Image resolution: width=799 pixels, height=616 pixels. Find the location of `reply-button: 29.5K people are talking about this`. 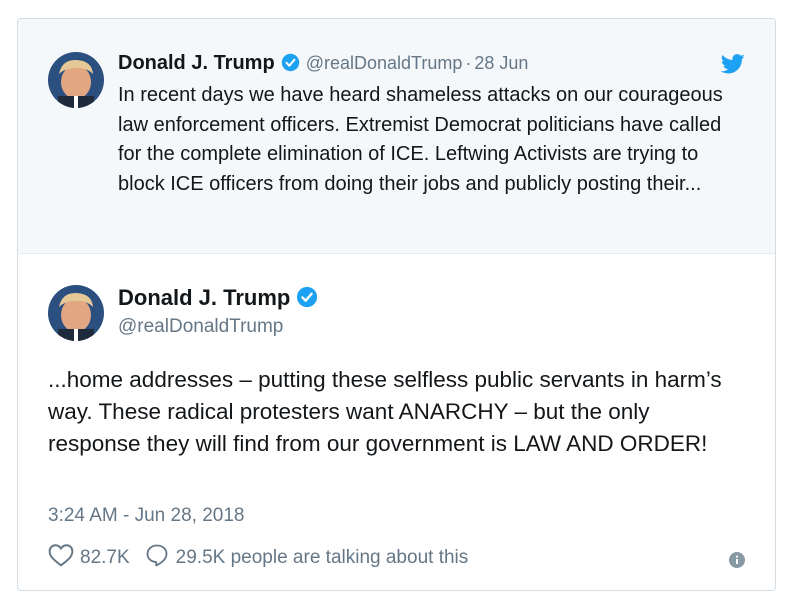

reply-button: 29.5K people are talking about this is located at coordinates (306, 558).